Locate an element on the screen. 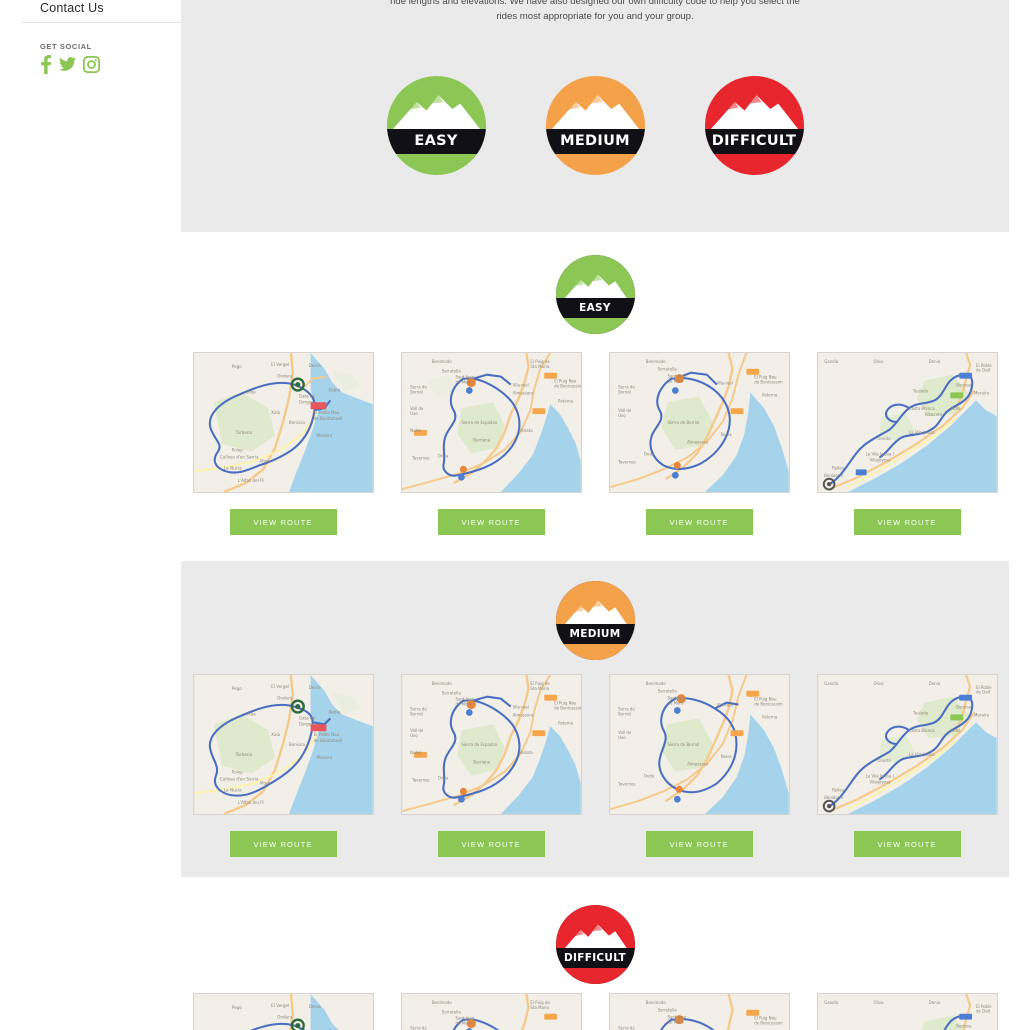  svg-text: Callosa d'en Sarria is located at coordinates (238, 778).